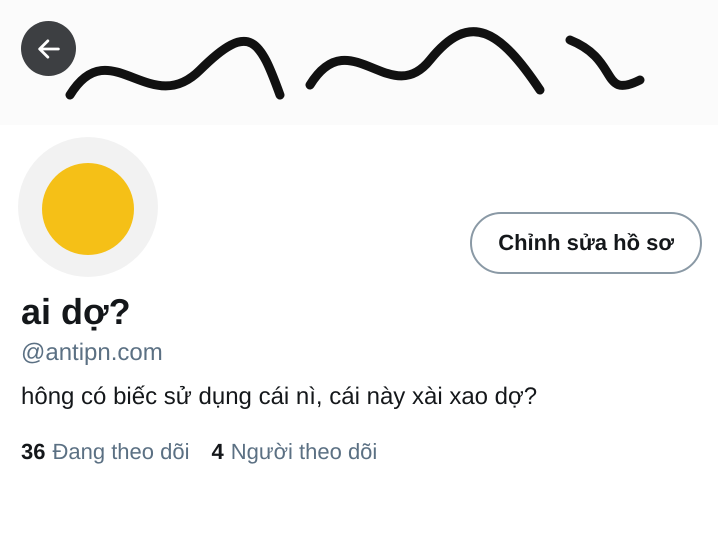  Describe the element at coordinates (586, 243) in the screenshot. I see `edit-profile-button: Chỉnh sửa hồ sơ` at that location.